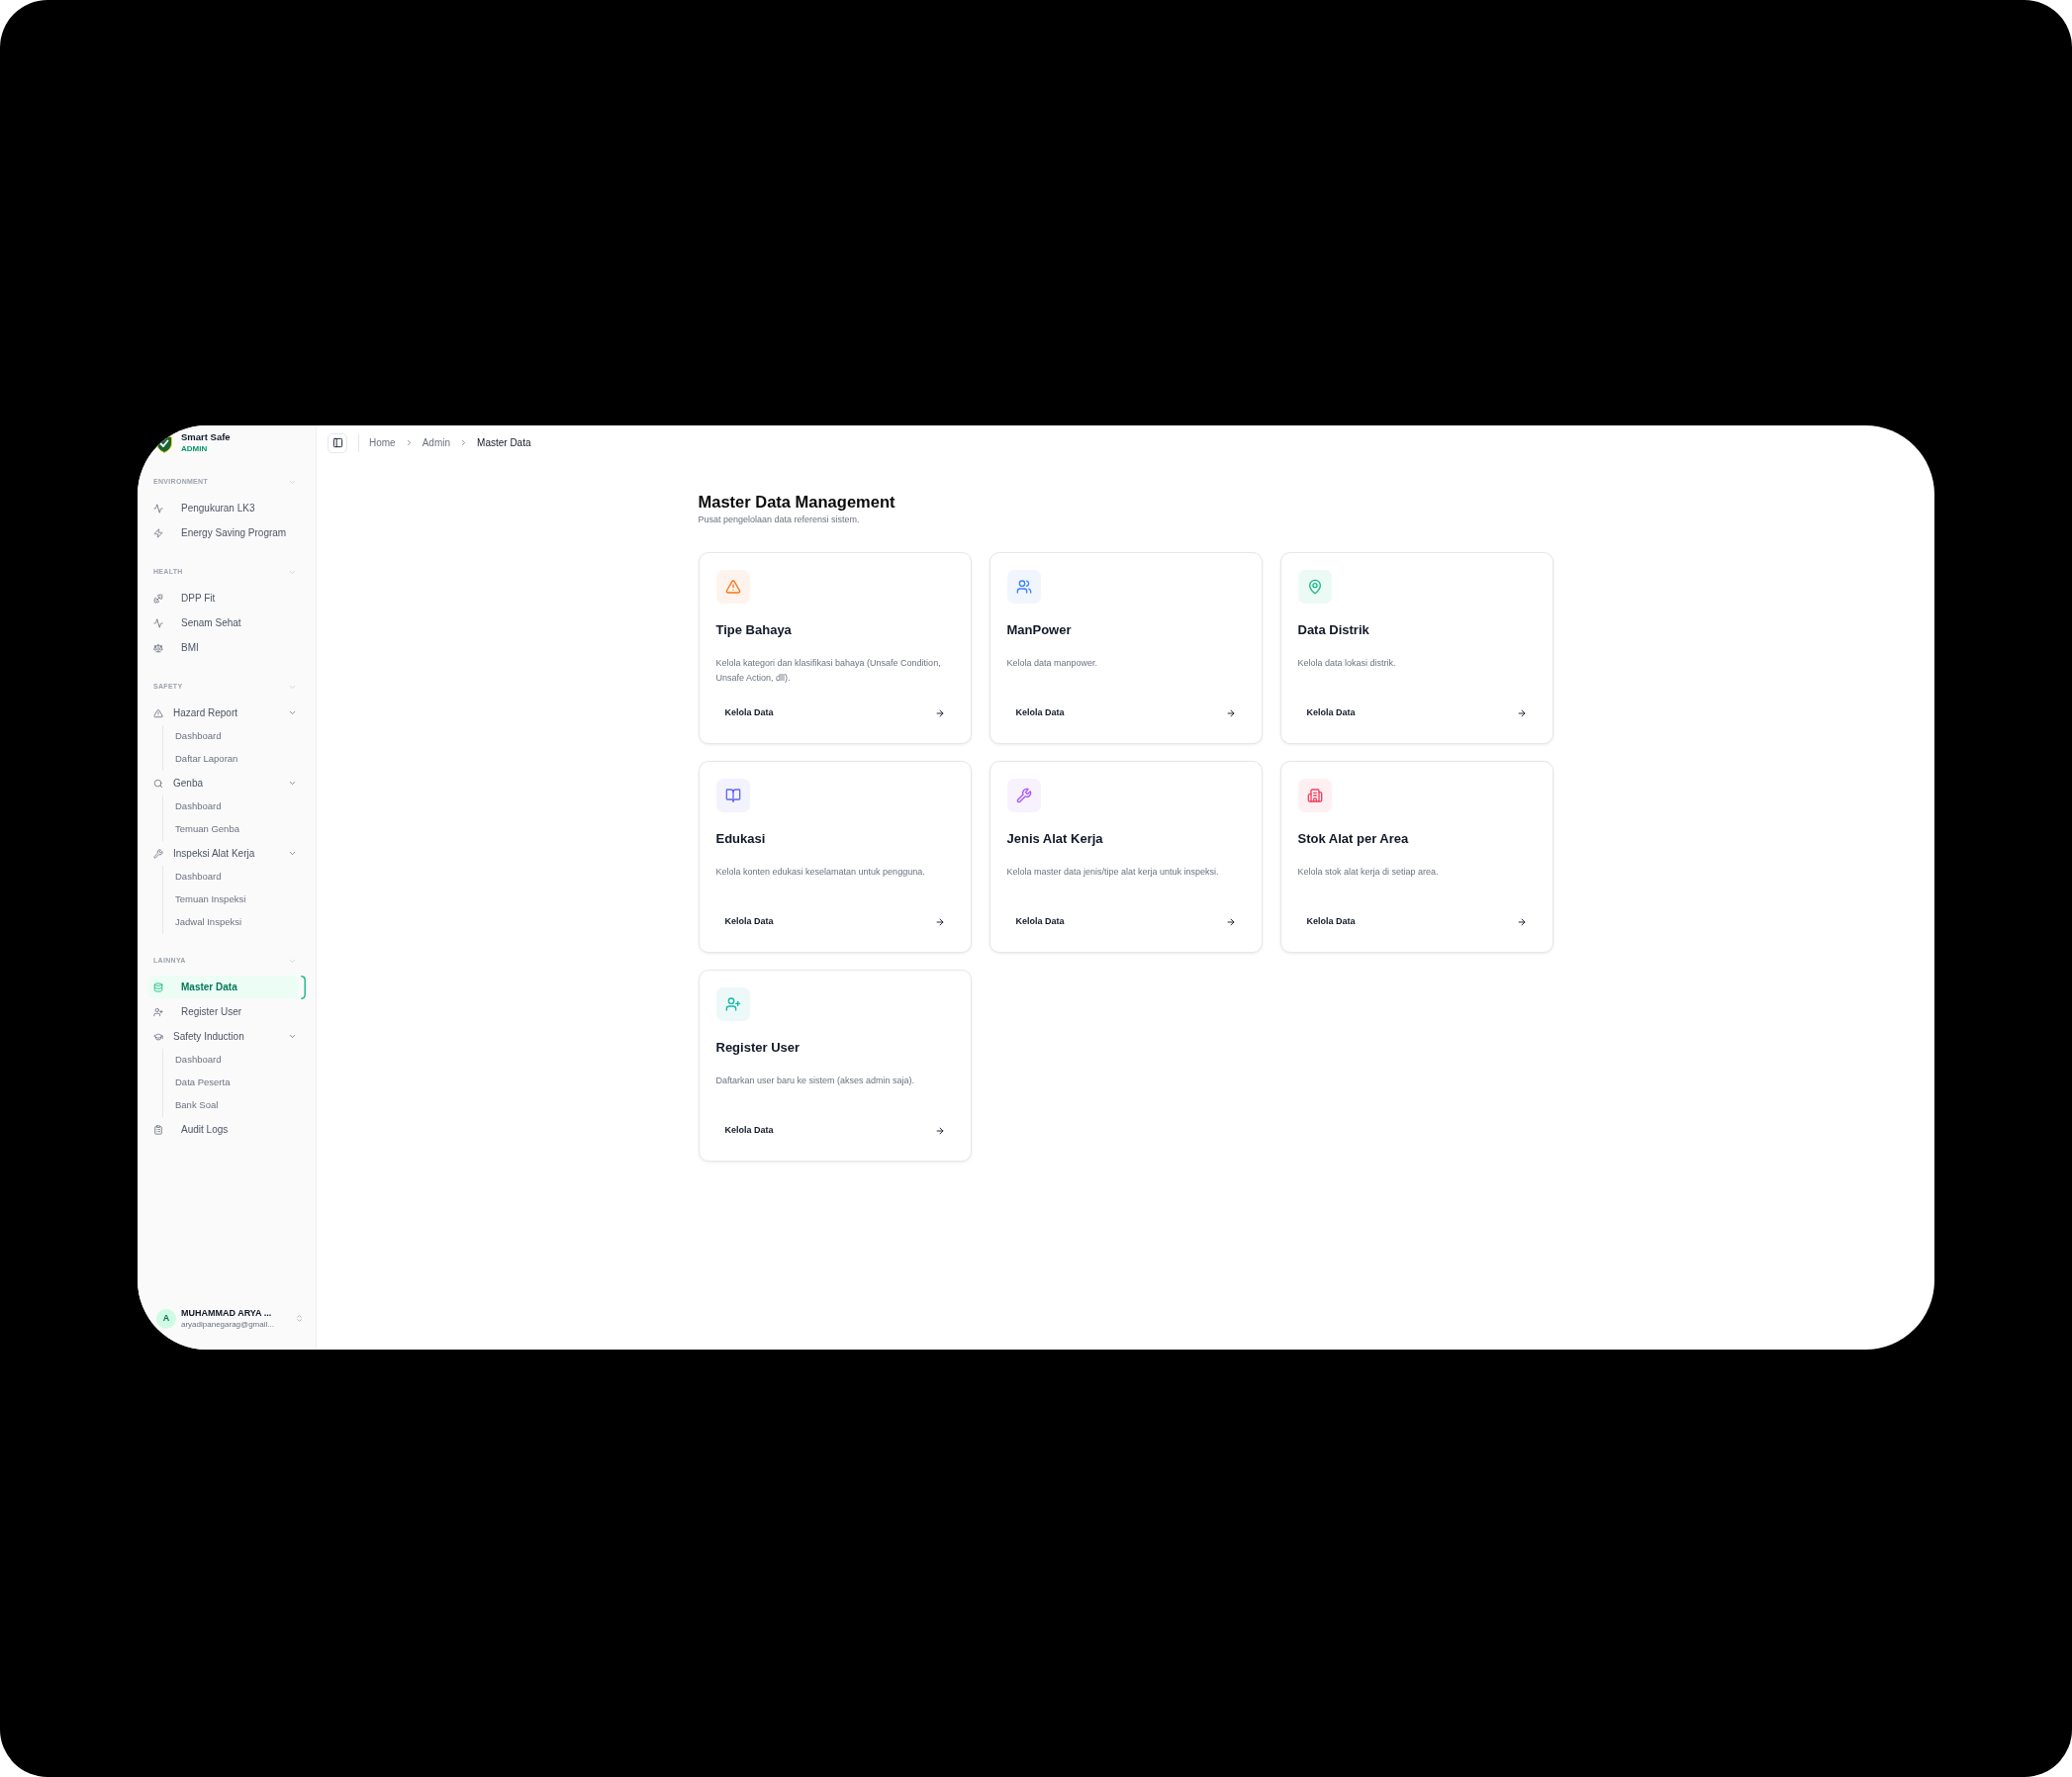  Describe the element at coordinates (231, 829) in the screenshot. I see `sidebar-subitem: Temuan Genba` at that location.